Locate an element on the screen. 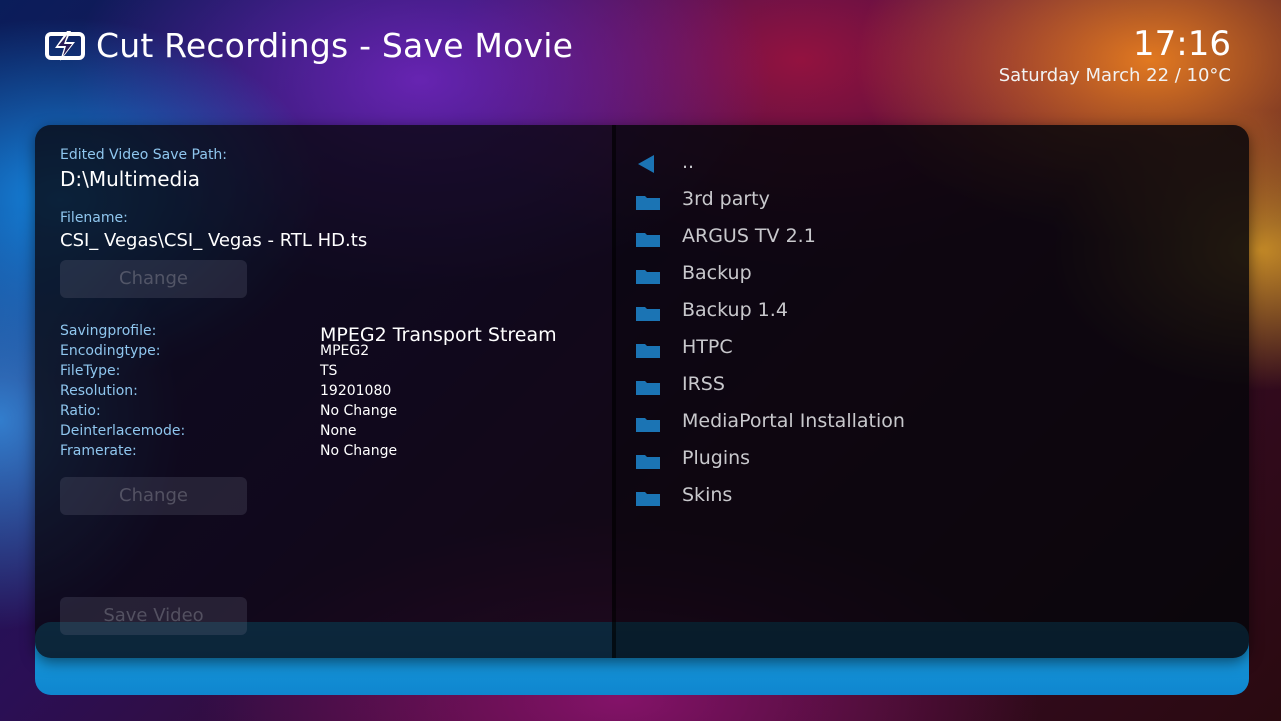  ratio-label: Ratio: is located at coordinates (80, 411).